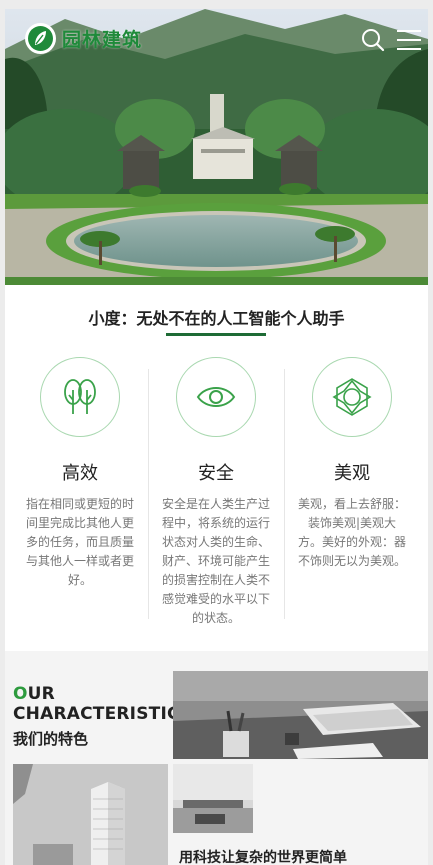 Image resolution: width=433 pixels, height=865 pixels. Describe the element at coordinates (216, 318) in the screenshot. I see `slogan-heading: 小度：无处不在的人工智能个人助手` at that location.